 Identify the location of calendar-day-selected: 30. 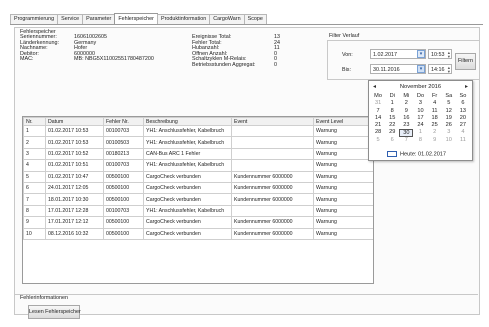
(406, 133).